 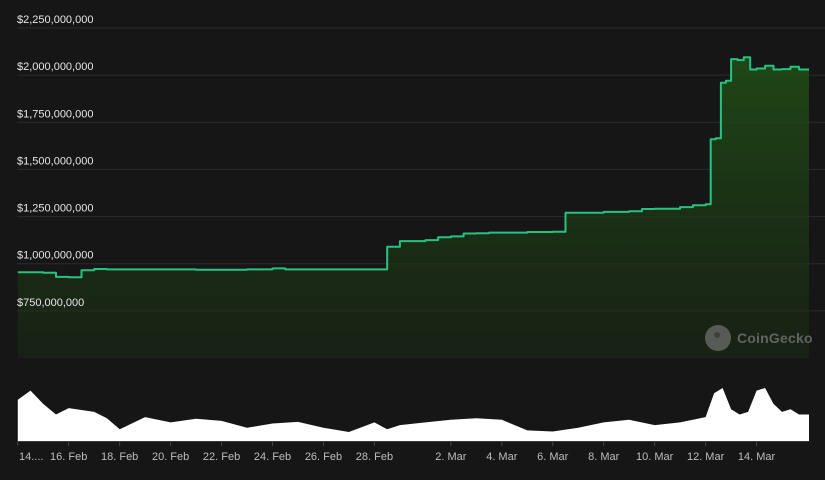 I want to click on volume-area, so click(x=413, y=414).